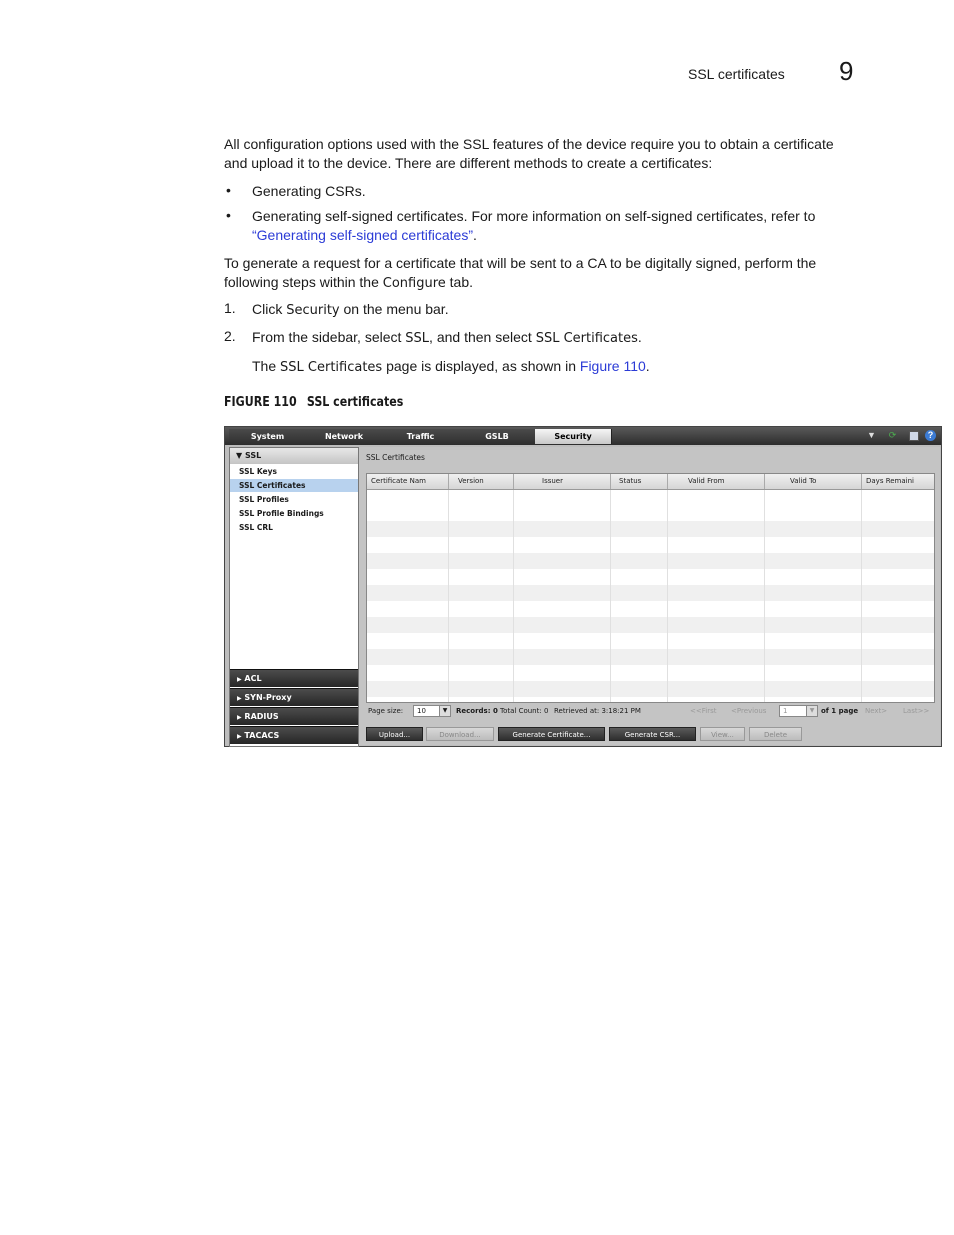 The image size is (954, 1235). I want to click on records-count: Records: 0, so click(477, 711).